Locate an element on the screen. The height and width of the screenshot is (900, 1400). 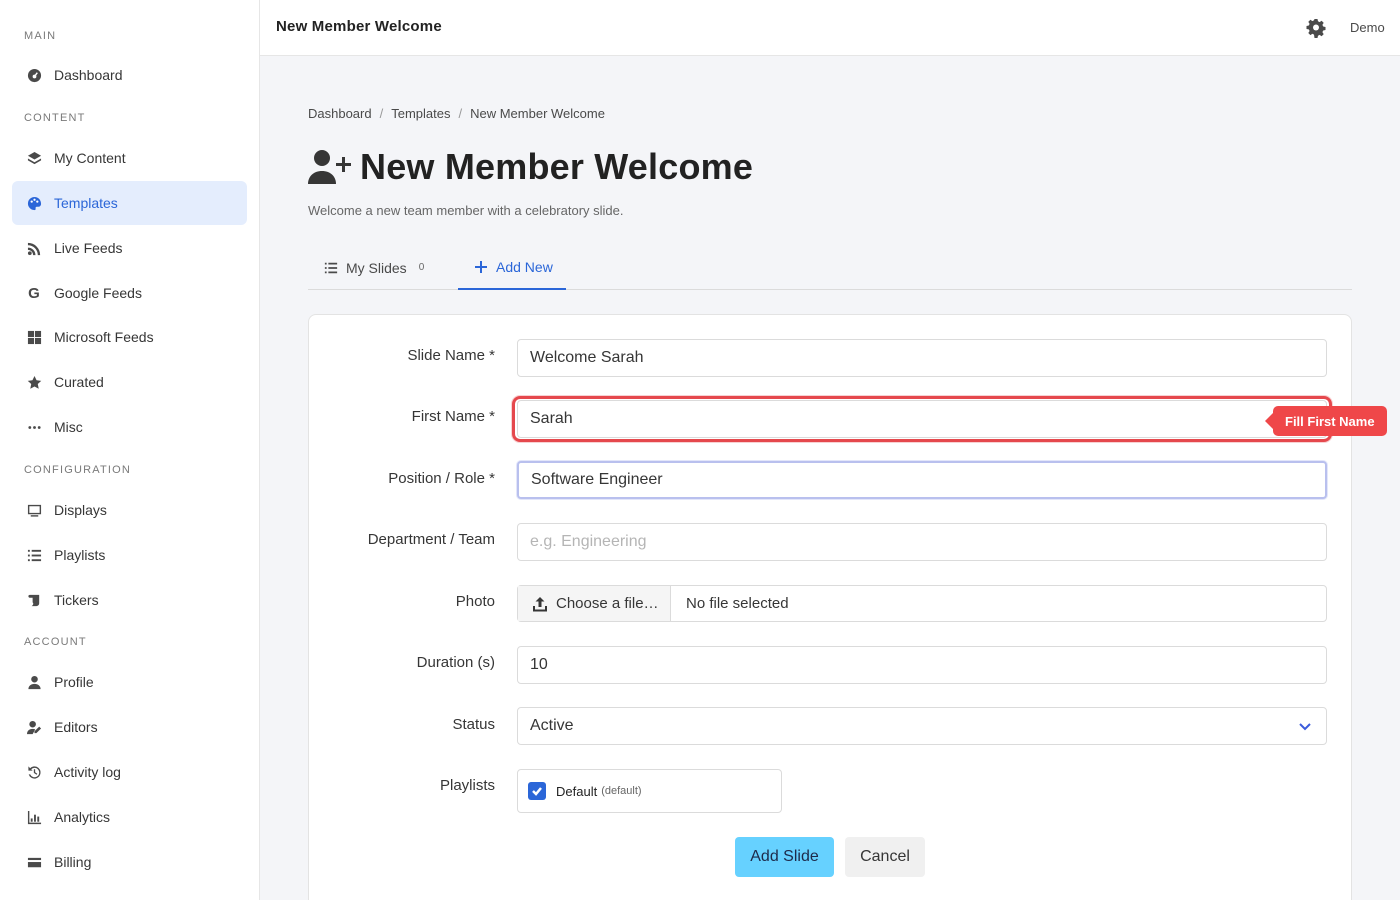
hint-tooltip: Fill First Name is located at coordinates (1326, 421).